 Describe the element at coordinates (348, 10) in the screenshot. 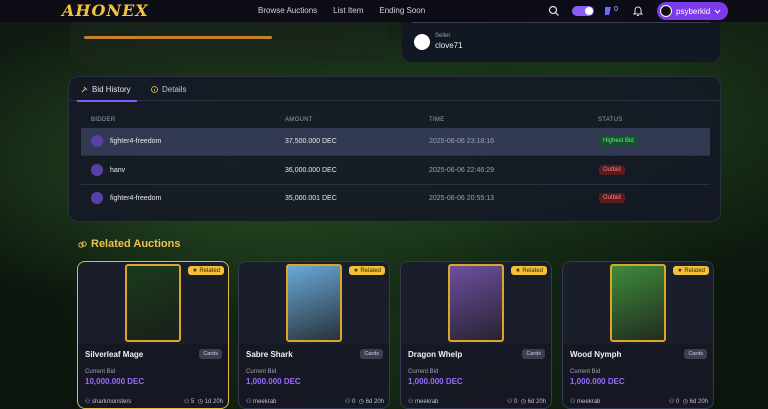

I see `nav-list-item: List Item` at that location.